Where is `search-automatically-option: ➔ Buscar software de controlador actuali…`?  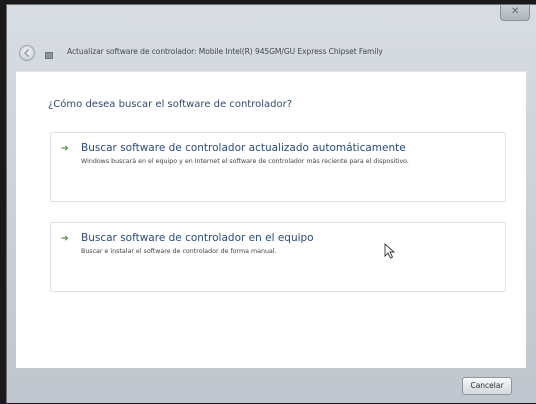
search-automatically-option: ➔ Buscar software de controlador actuali… is located at coordinates (278, 167).